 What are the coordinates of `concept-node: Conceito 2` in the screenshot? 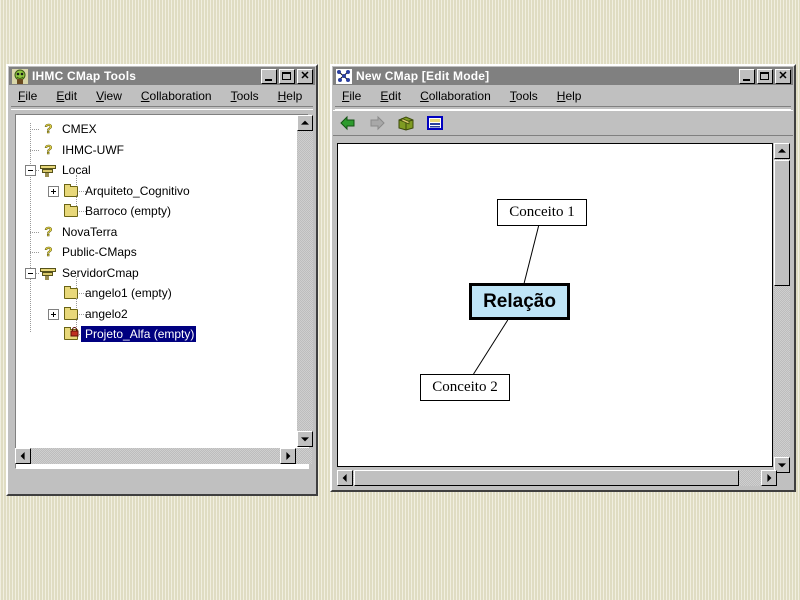 It's located at (465, 387).